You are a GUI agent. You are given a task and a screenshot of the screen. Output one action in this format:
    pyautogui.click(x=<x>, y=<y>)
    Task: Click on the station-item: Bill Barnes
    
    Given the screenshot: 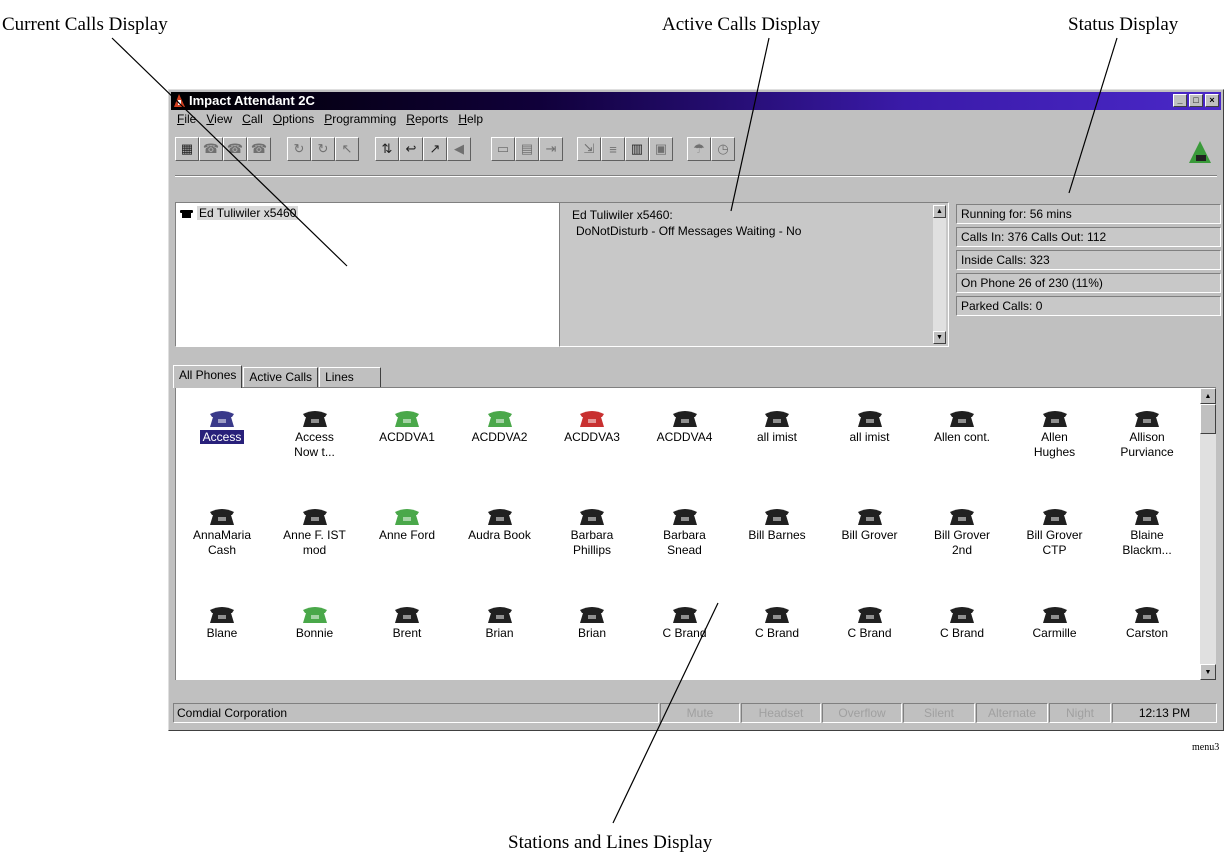 What is the action you would take?
    pyautogui.click(x=777, y=524)
    